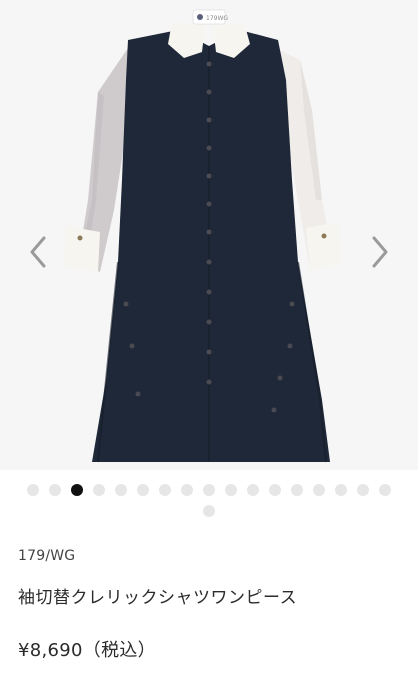 This screenshot has width=418, height=680. I want to click on previous-image-button, so click(38, 252).